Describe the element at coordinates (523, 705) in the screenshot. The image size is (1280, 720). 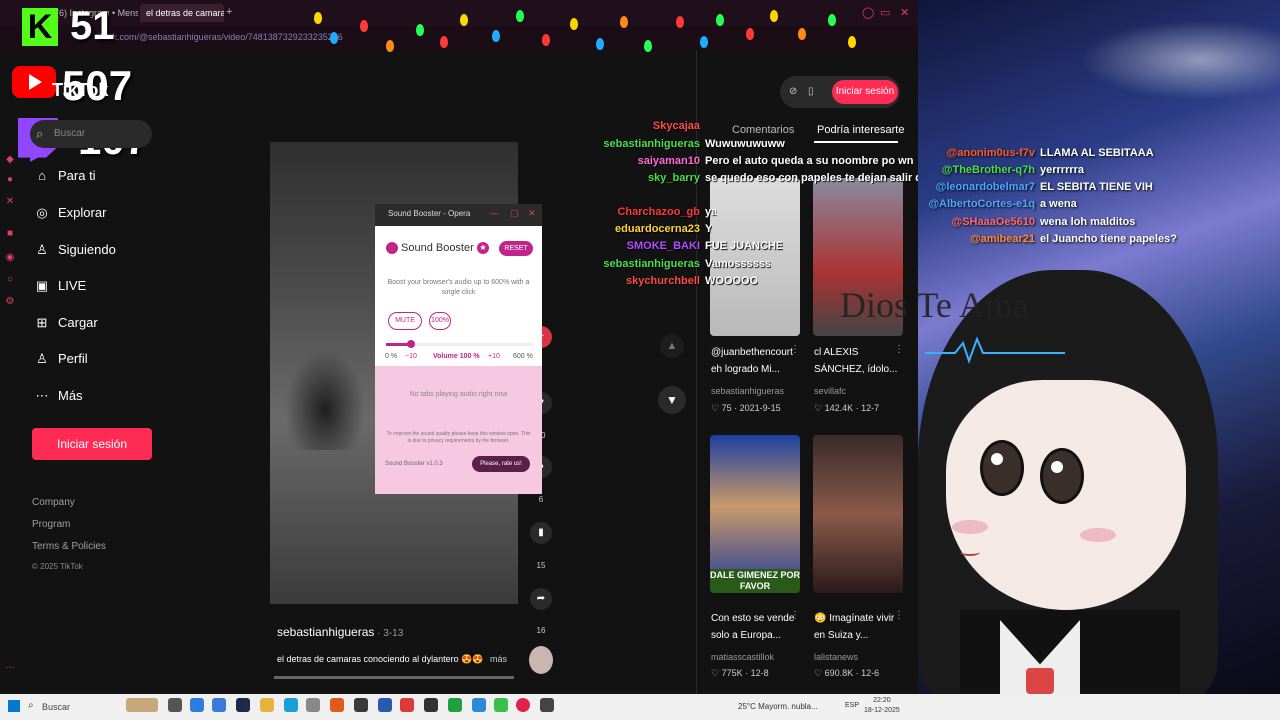
I see `opera-icon` at that location.